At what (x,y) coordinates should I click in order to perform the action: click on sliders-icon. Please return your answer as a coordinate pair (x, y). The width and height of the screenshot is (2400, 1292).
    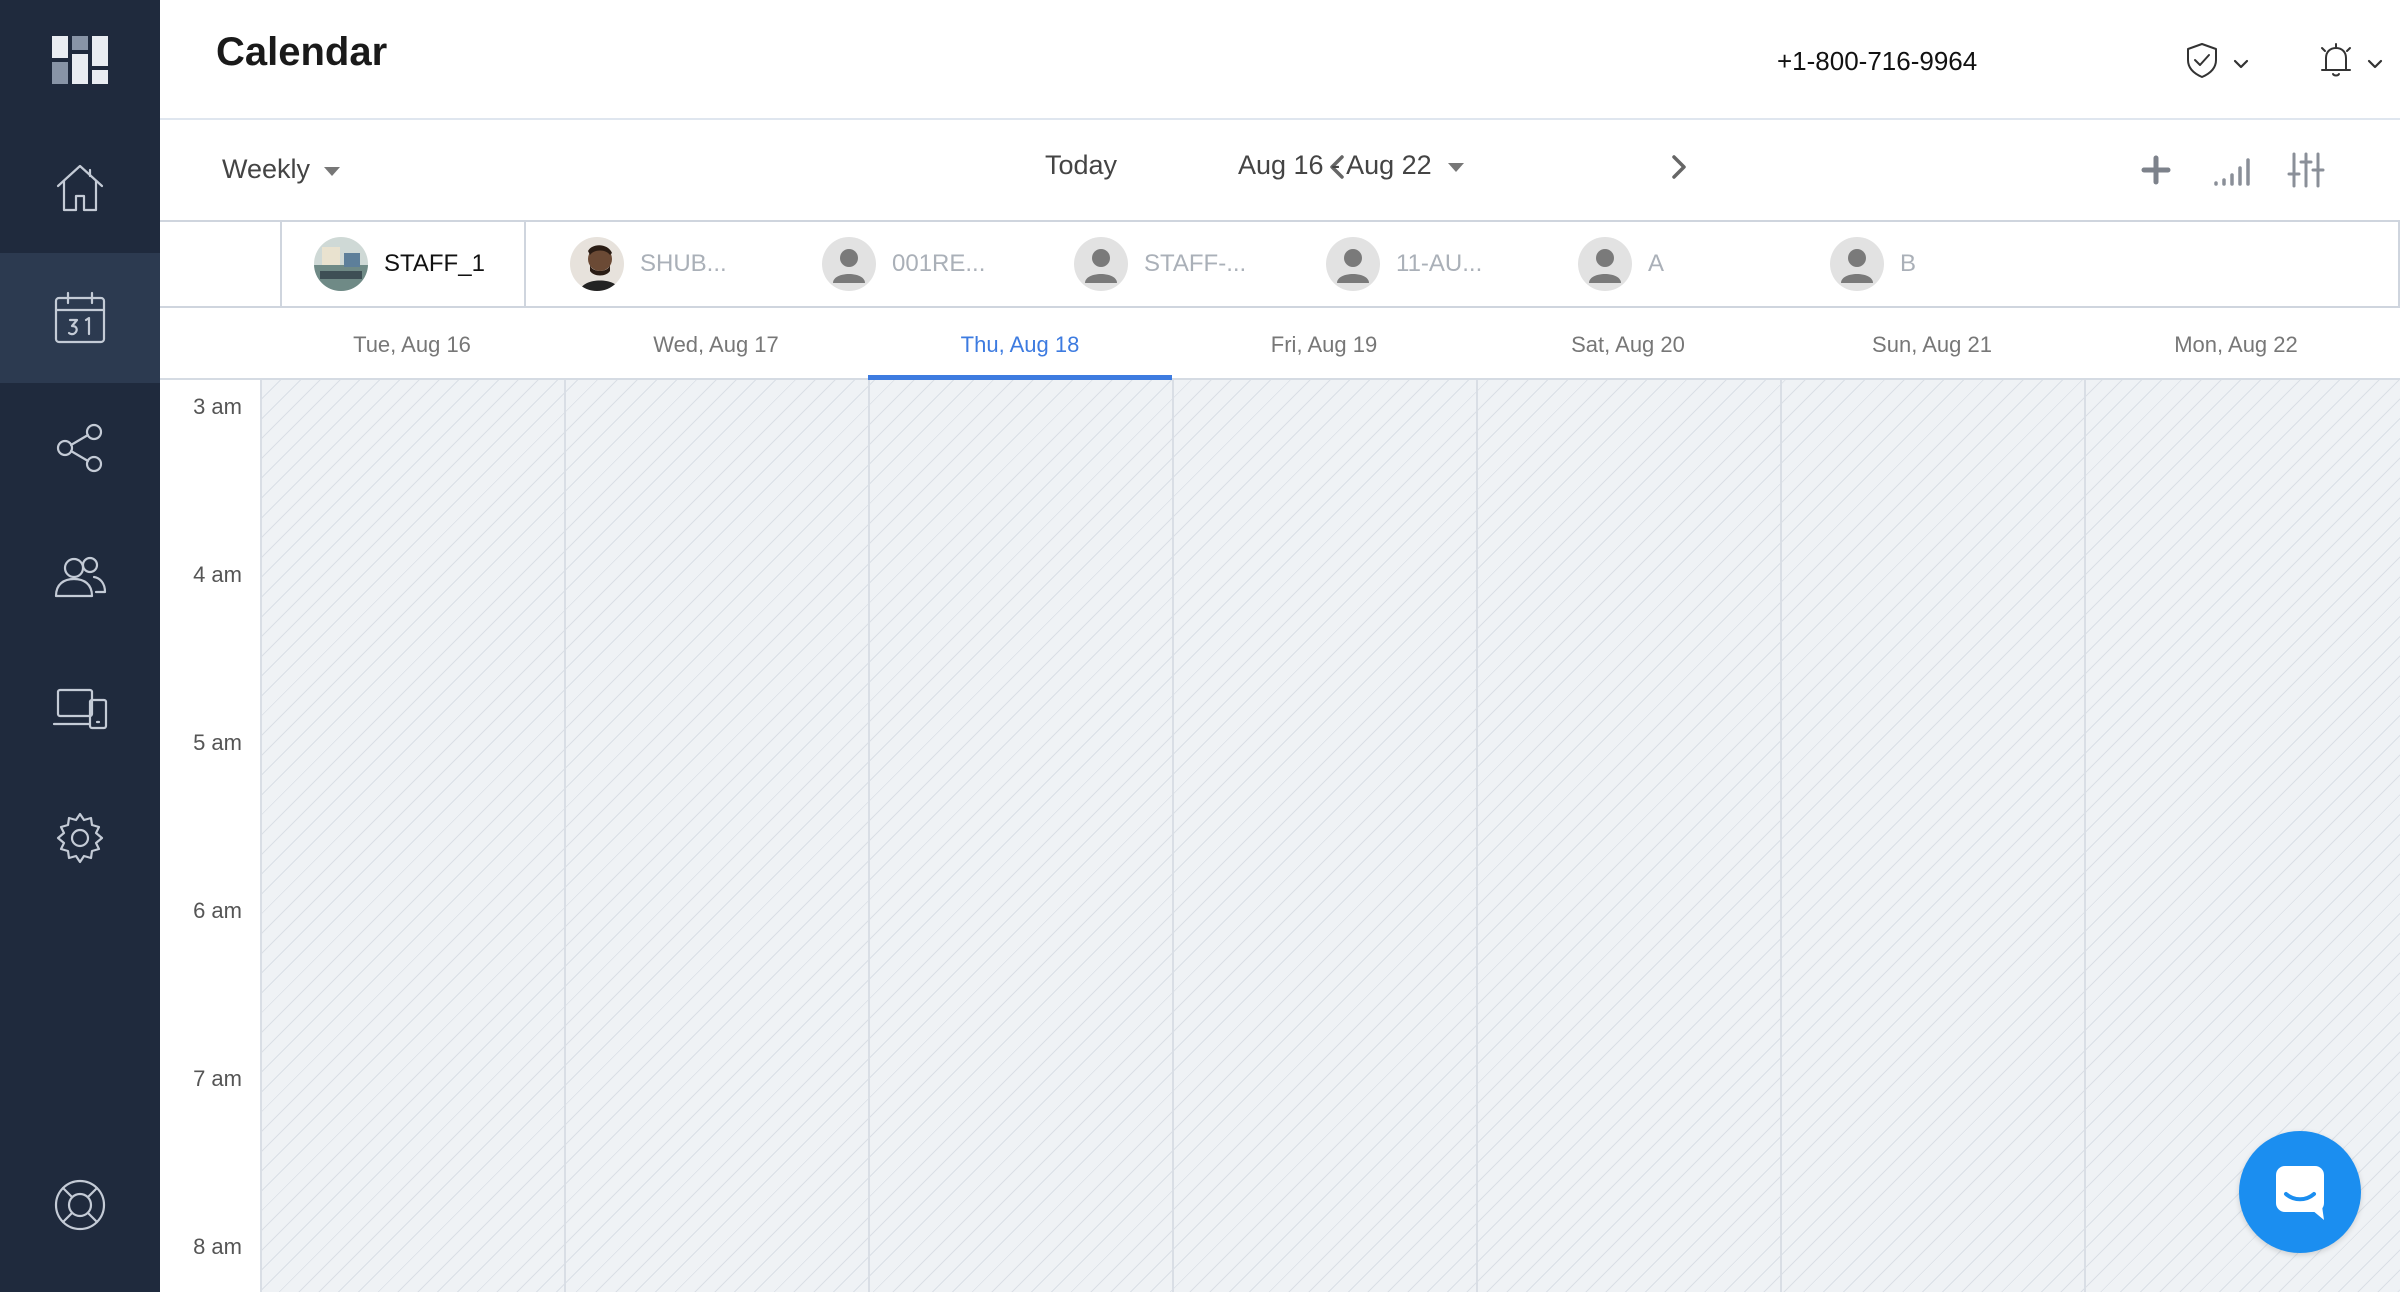
    Looking at the image, I should click on (2306, 170).